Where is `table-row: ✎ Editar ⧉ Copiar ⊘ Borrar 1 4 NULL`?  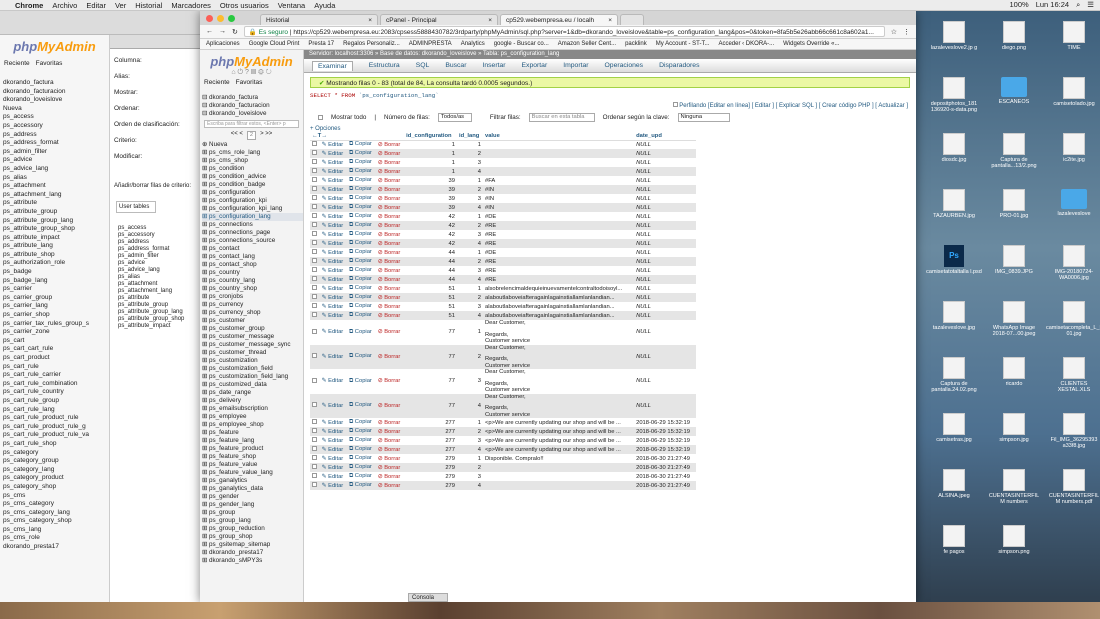 table-row: ✎ Editar ⧉ Copiar ⊘ Borrar 1 4 NULL is located at coordinates (503, 171).